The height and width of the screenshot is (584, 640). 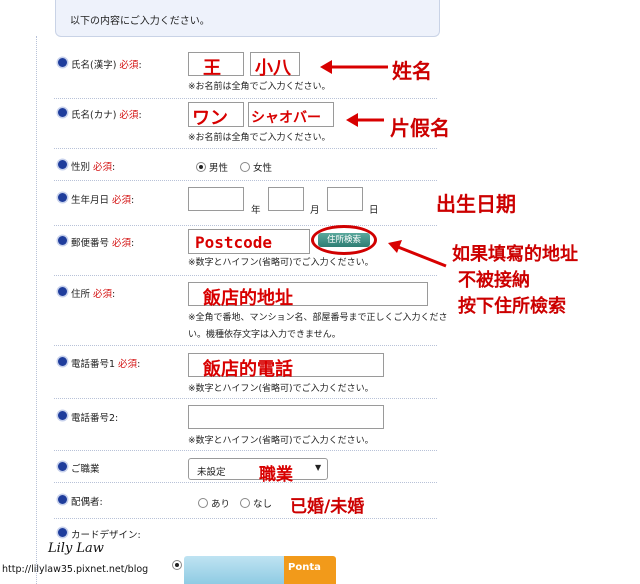 What do you see at coordinates (494, 280) in the screenshot?
I see `annotation-postcode-2: 不被接納` at bounding box center [494, 280].